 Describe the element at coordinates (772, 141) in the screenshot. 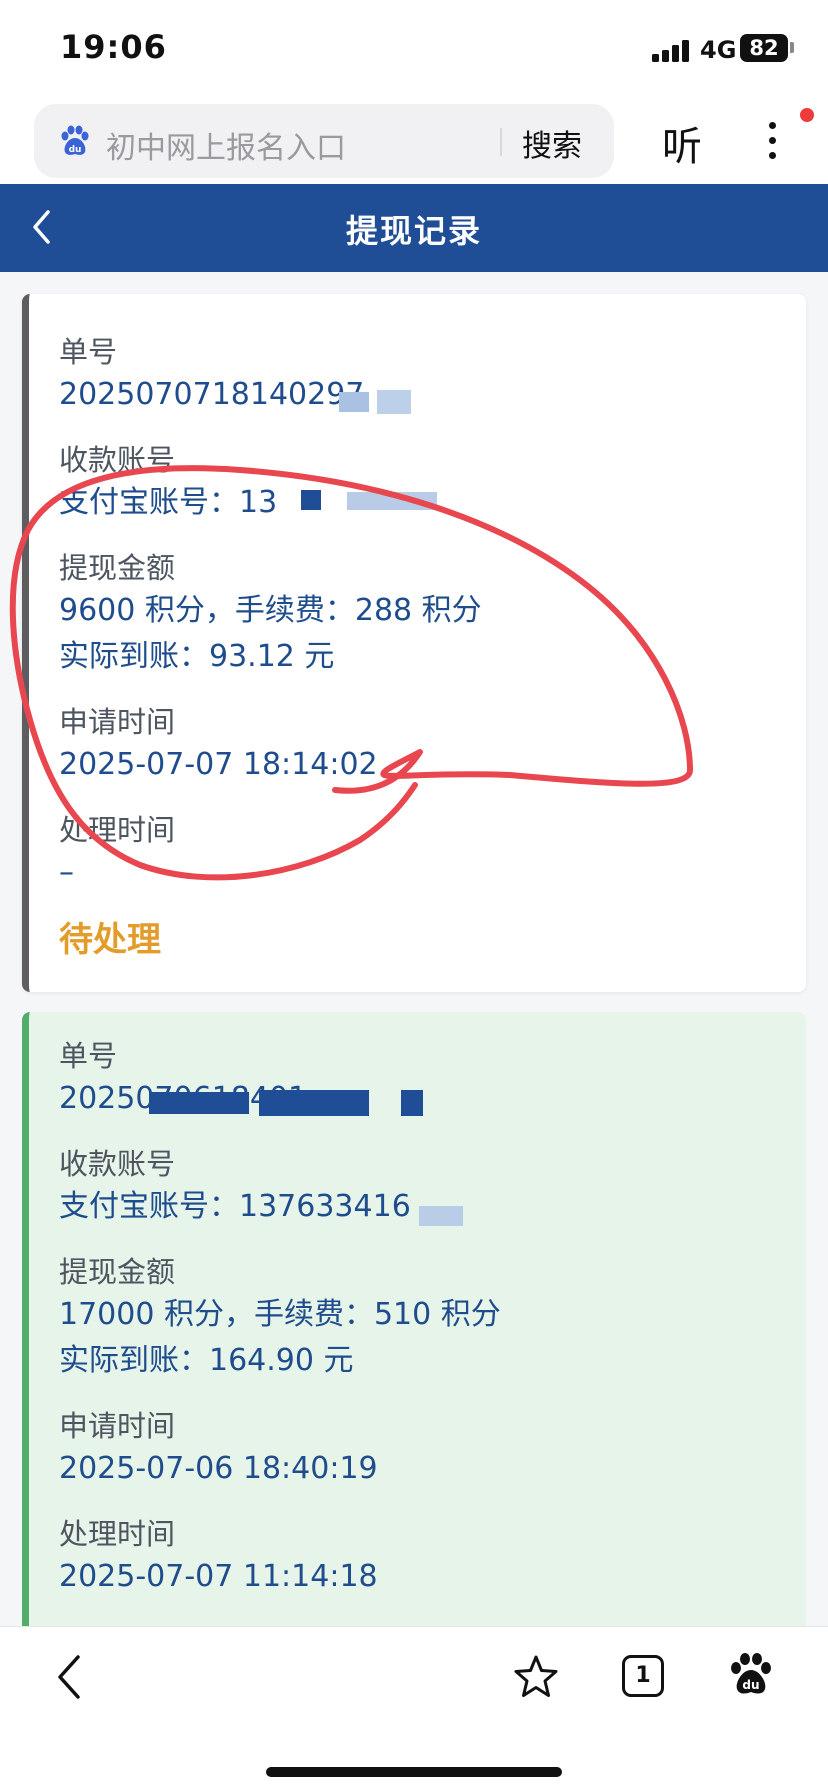

I see `more-dots-icon` at that location.